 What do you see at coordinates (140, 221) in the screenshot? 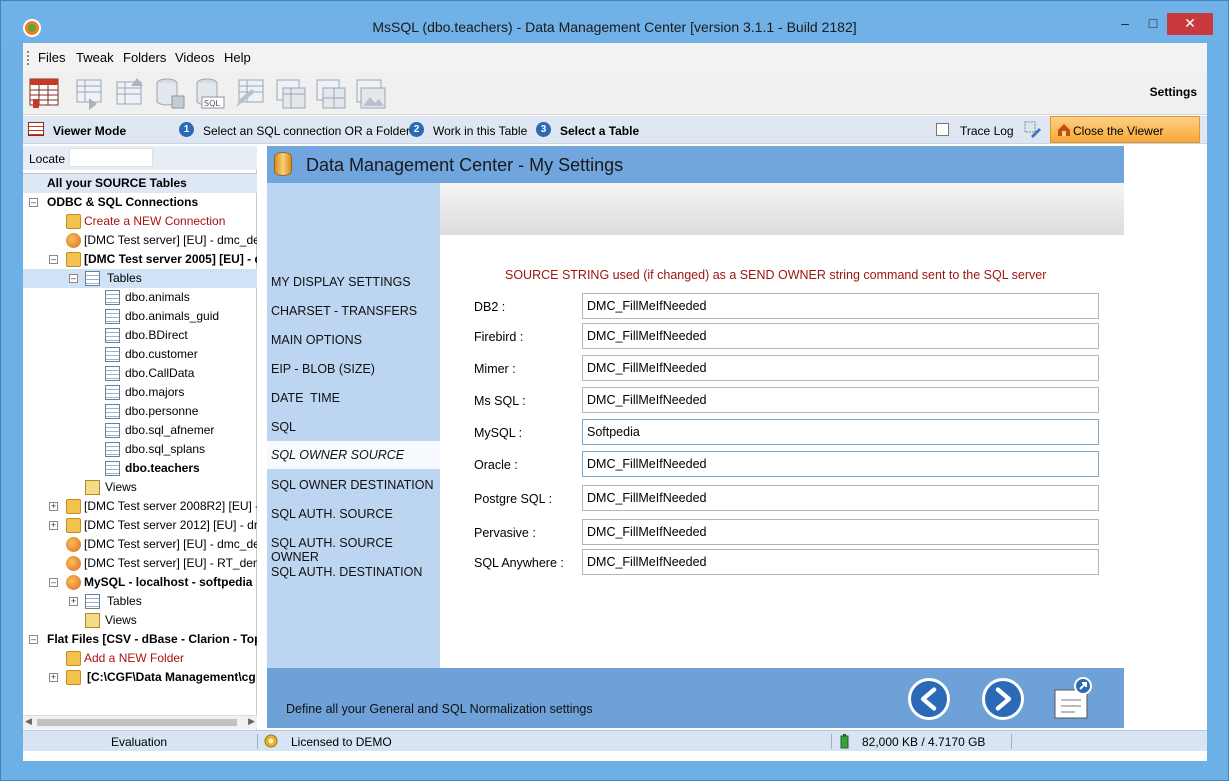
I see `tree-item-new-connection: Create a NEW Connection` at bounding box center [140, 221].